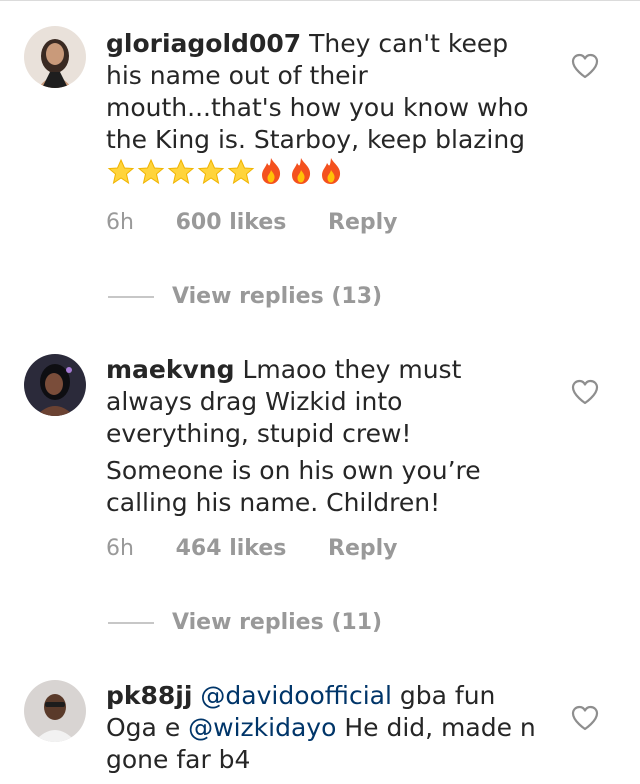  I want to click on likes-count: 464 likes, so click(231, 548).